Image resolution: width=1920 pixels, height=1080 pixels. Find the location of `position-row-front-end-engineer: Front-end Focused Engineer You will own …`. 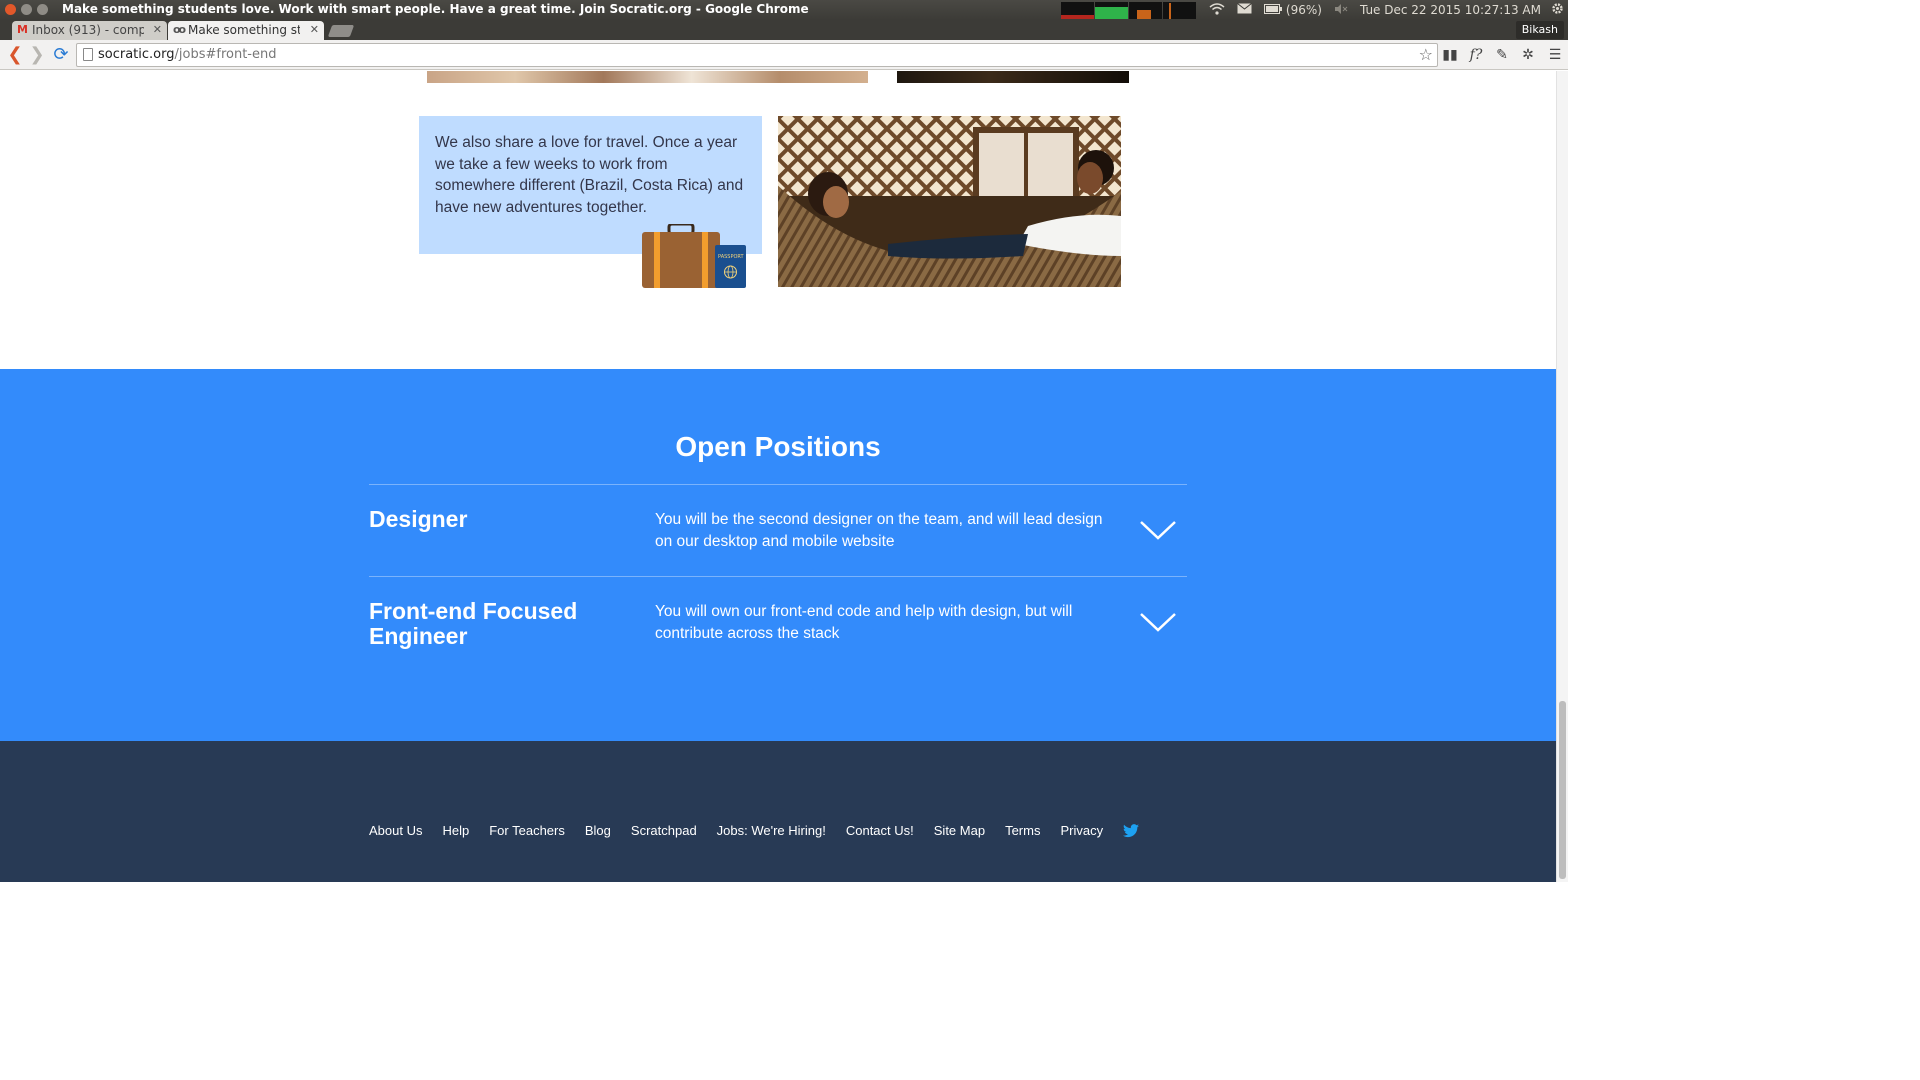

position-row-front-end-engineer: Front-end Focused Engineer You will own … is located at coordinates (778, 622).